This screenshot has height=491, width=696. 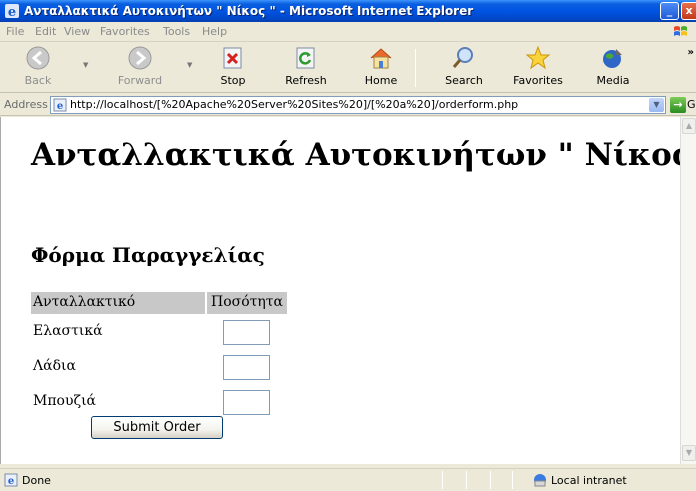 I want to click on status-bar: e Done Local intranet, so click(x=348, y=479).